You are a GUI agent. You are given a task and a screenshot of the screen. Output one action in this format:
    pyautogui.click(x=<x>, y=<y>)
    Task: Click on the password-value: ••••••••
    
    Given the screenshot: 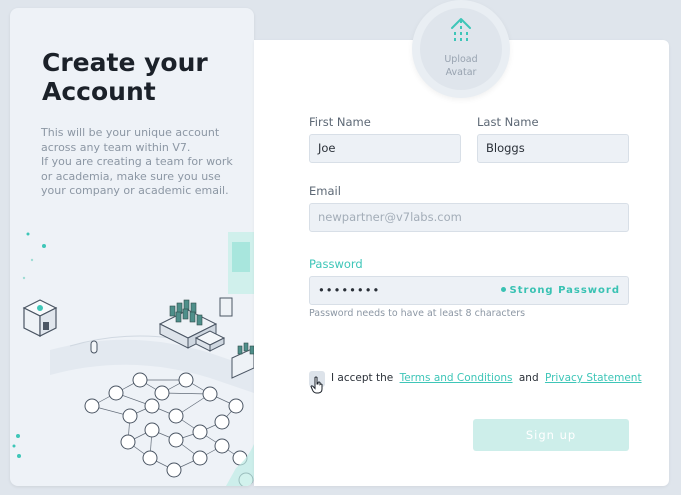 What is the action you would take?
    pyautogui.click(x=349, y=290)
    